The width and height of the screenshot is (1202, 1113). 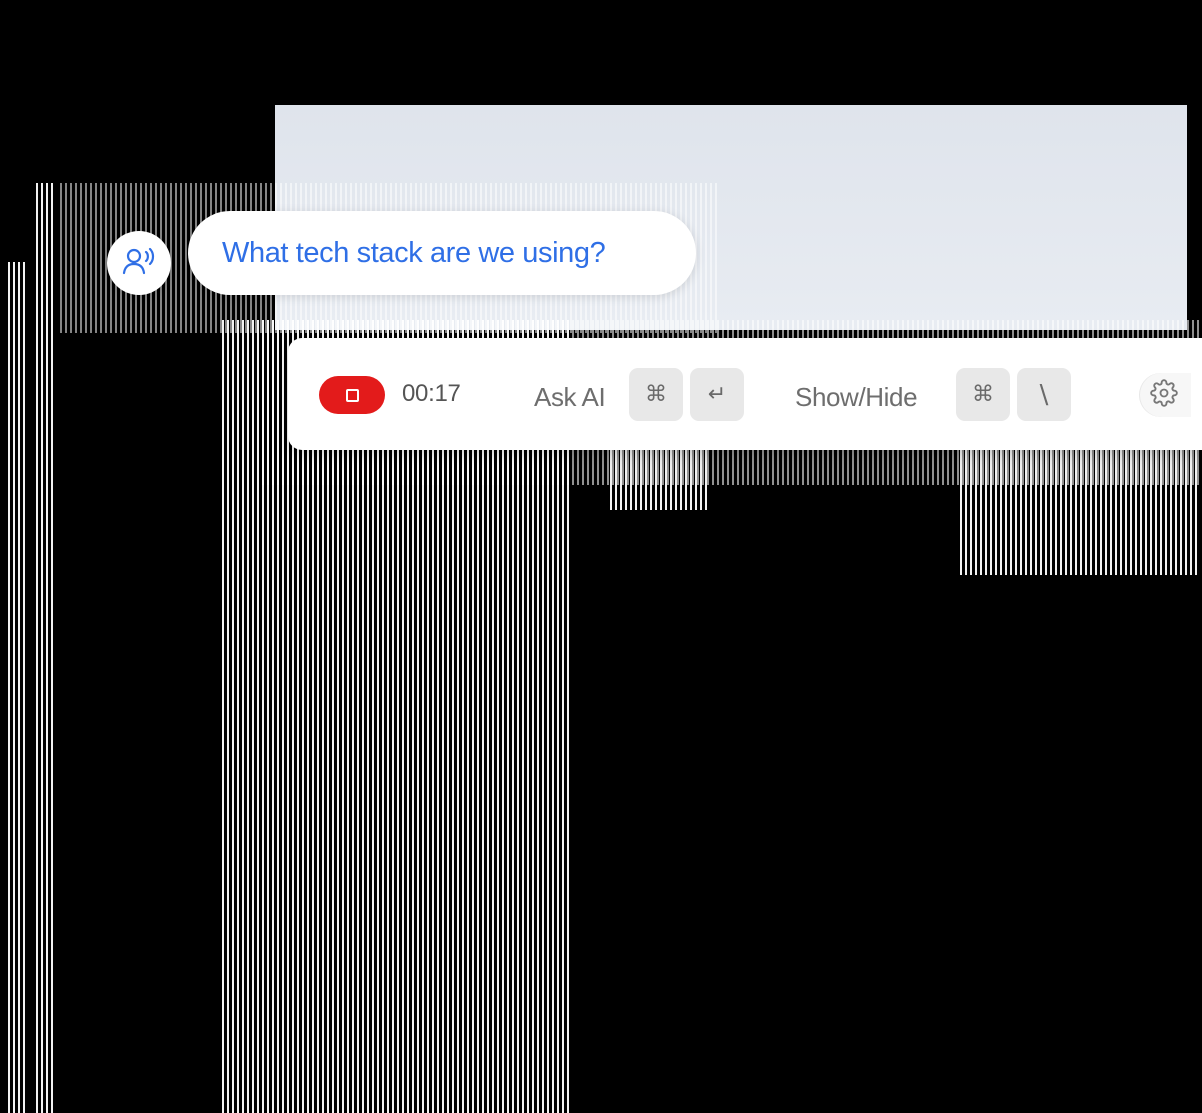 What do you see at coordinates (745, 394) in the screenshot?
I see `control-toolbar: 00:17 Ask AI ⌘ ↵ Show/Hide ⌘ \` at bounding box center [745, 394].